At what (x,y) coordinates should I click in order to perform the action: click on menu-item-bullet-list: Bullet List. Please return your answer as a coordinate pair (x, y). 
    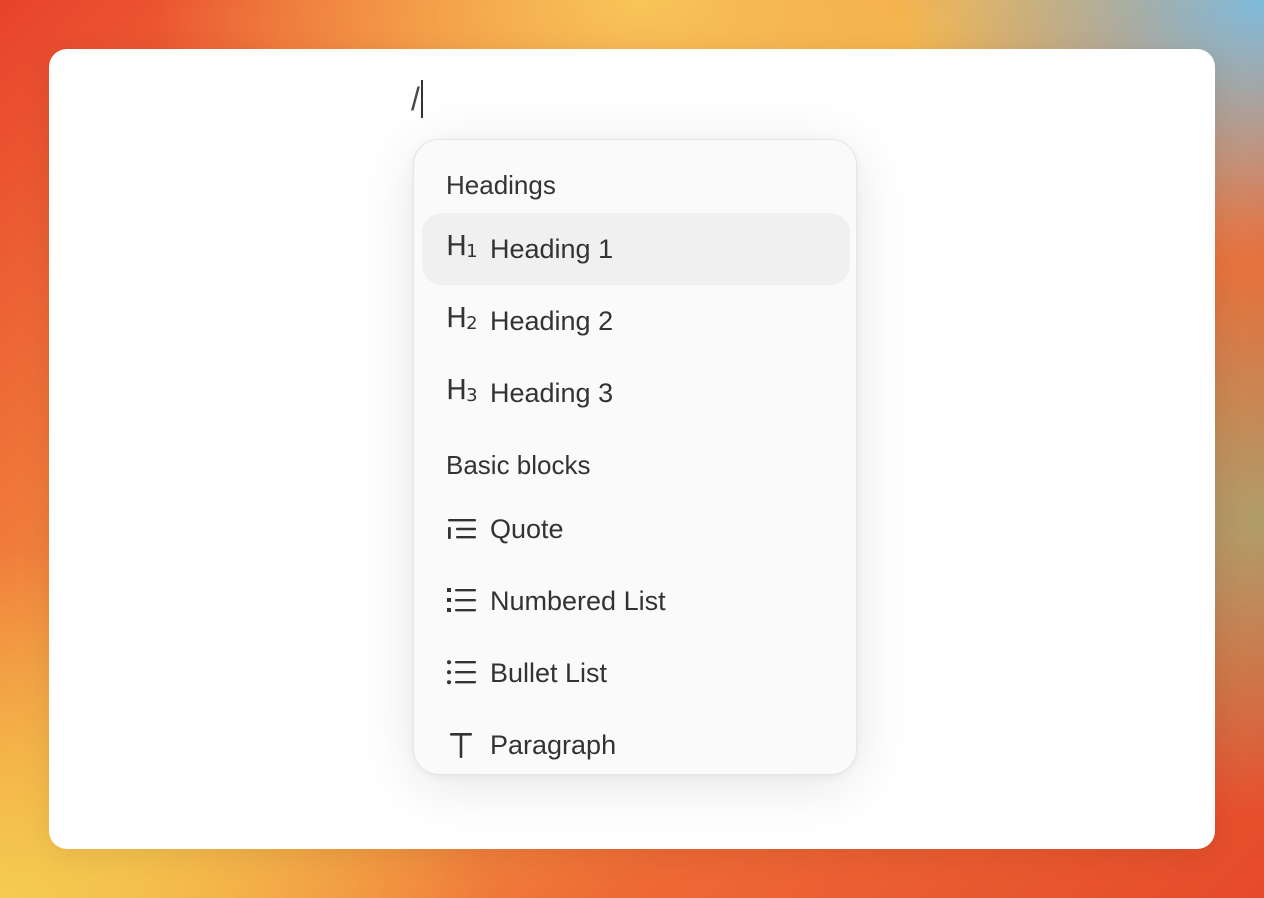
    Looking at the image, I should click on (636, 673).